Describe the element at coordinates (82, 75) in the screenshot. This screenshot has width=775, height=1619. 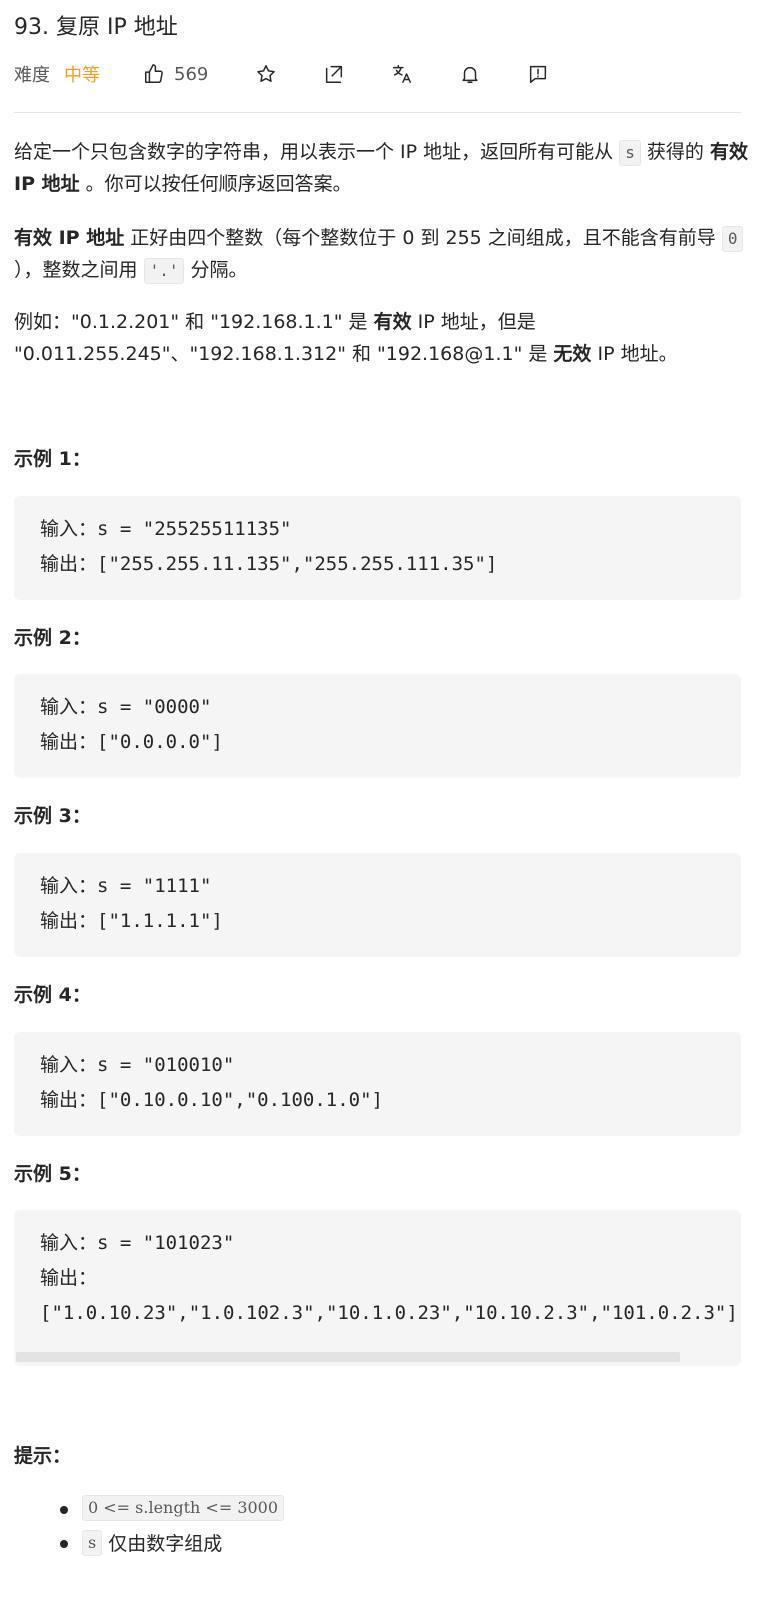
I see `difficulty-badge: 中等` at that location.